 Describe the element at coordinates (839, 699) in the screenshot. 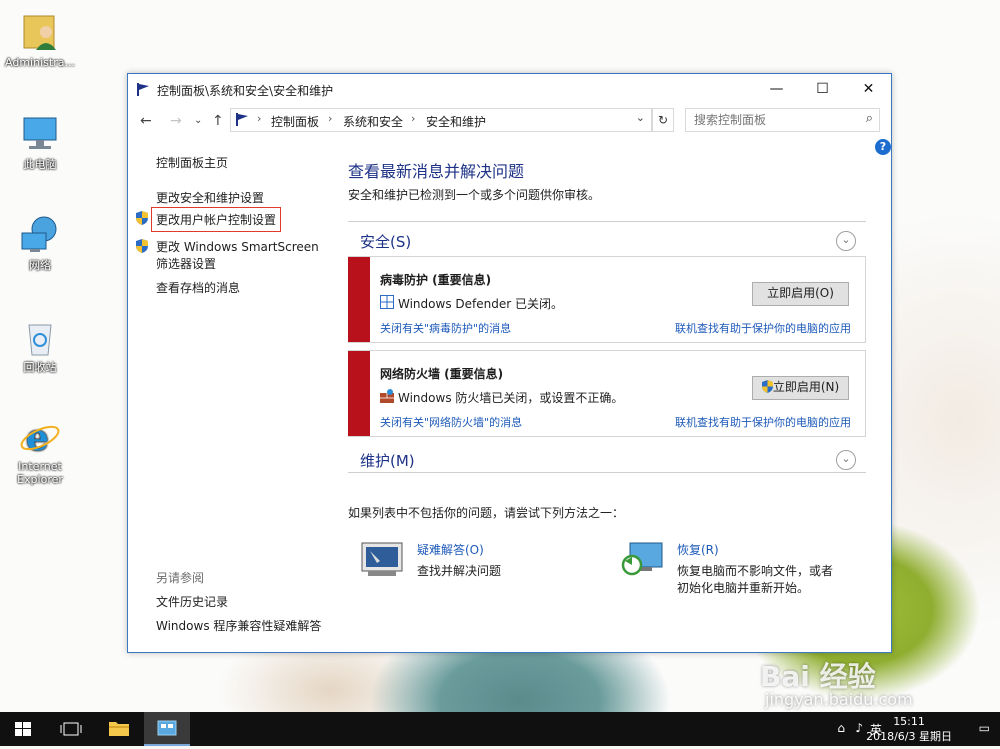

I see `baidu-watermark-url: jingyan.baidu.com` at that location.